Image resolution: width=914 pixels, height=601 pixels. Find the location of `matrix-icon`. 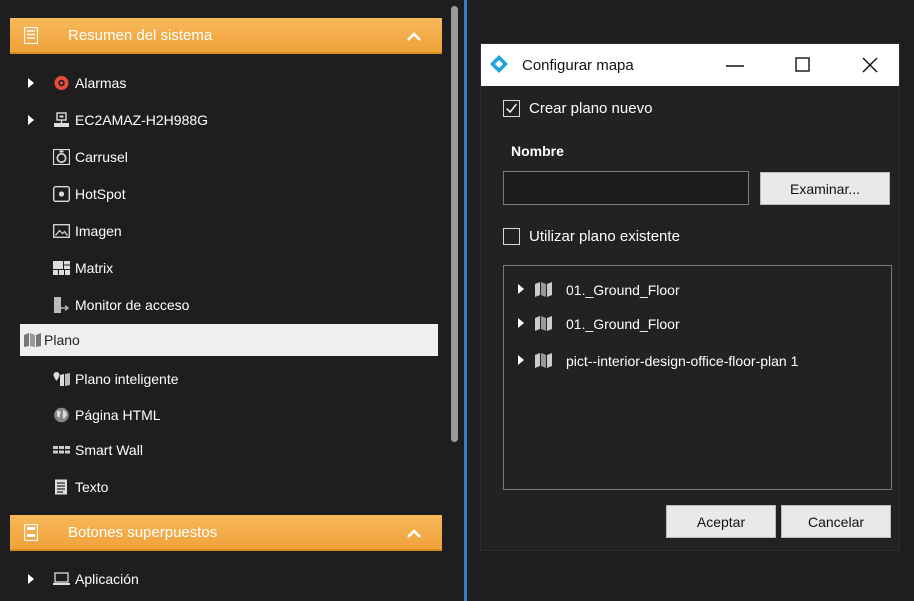

matrix-icon is located at coordinates (61, 268).